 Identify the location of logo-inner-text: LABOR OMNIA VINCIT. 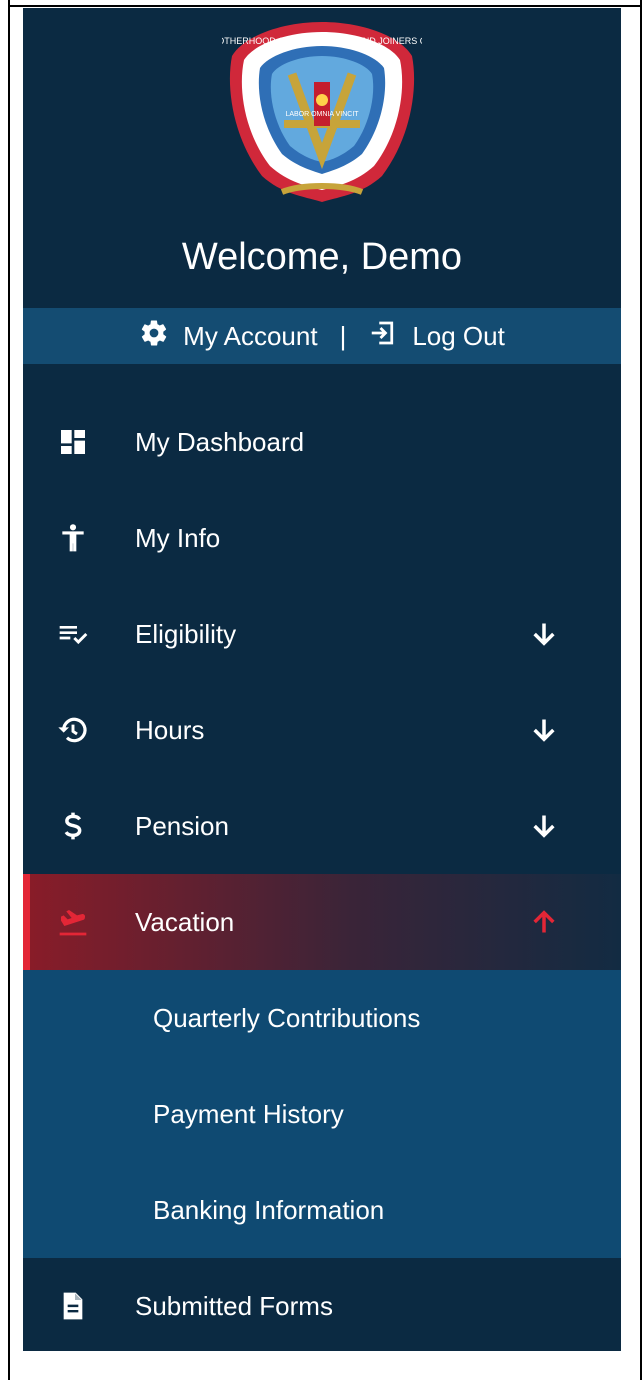
(322, 114).